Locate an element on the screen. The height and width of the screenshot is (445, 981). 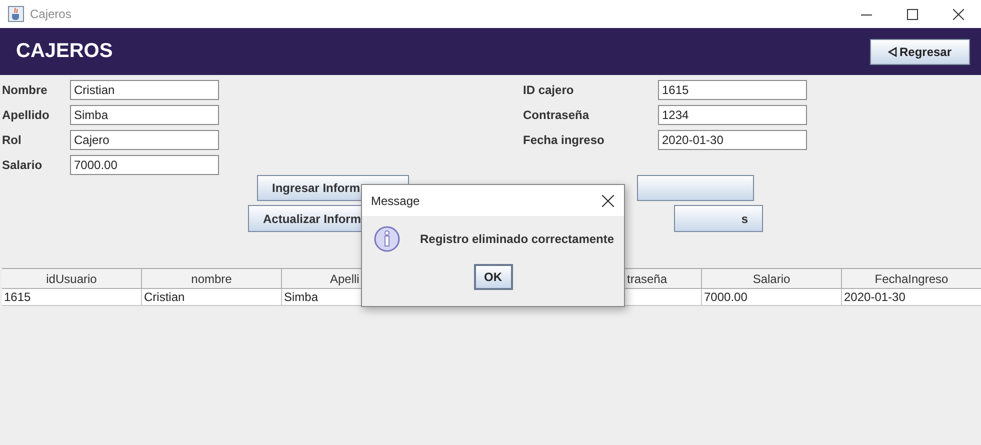
field-label: Apellido is located at coordinates (26, 115).